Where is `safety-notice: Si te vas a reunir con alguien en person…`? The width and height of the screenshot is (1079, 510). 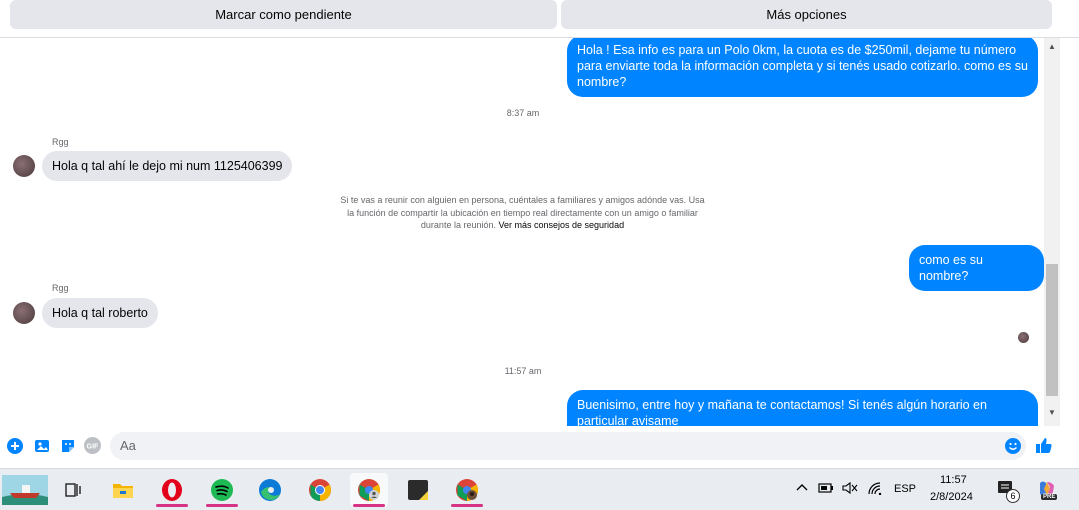 safety-notice: Si te vas a reunir con alguien en person… is located at coordinates (522, 213).